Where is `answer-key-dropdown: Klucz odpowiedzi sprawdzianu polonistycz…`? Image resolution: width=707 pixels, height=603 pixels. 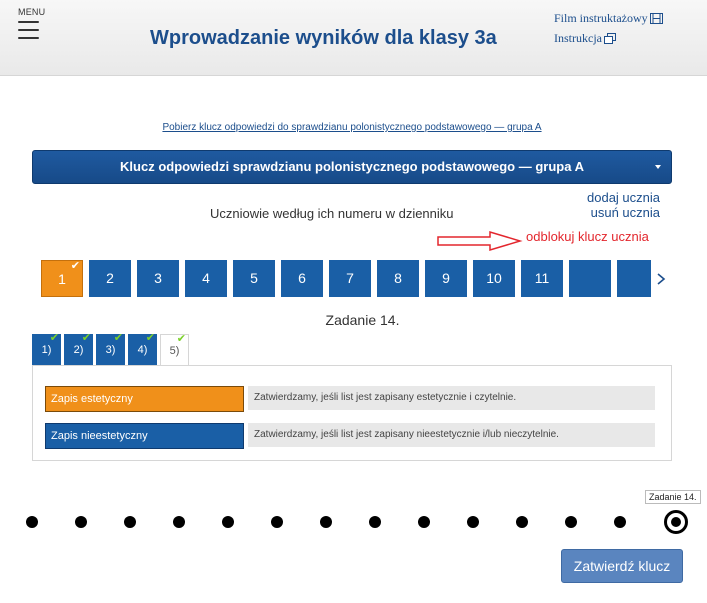 answer-key-dropdown: Klucz odpowiedzi sprawdzianu polonistycz… is located at coordinates (352, 167).